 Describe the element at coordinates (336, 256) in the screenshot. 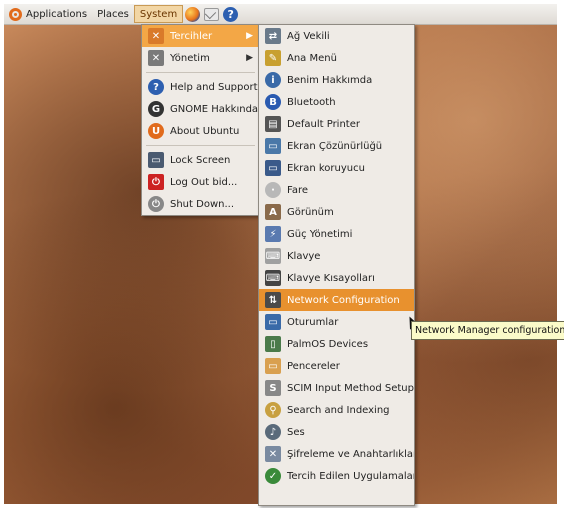

I see `menu-item-keyboard: ⌨ Klavye` at that location.